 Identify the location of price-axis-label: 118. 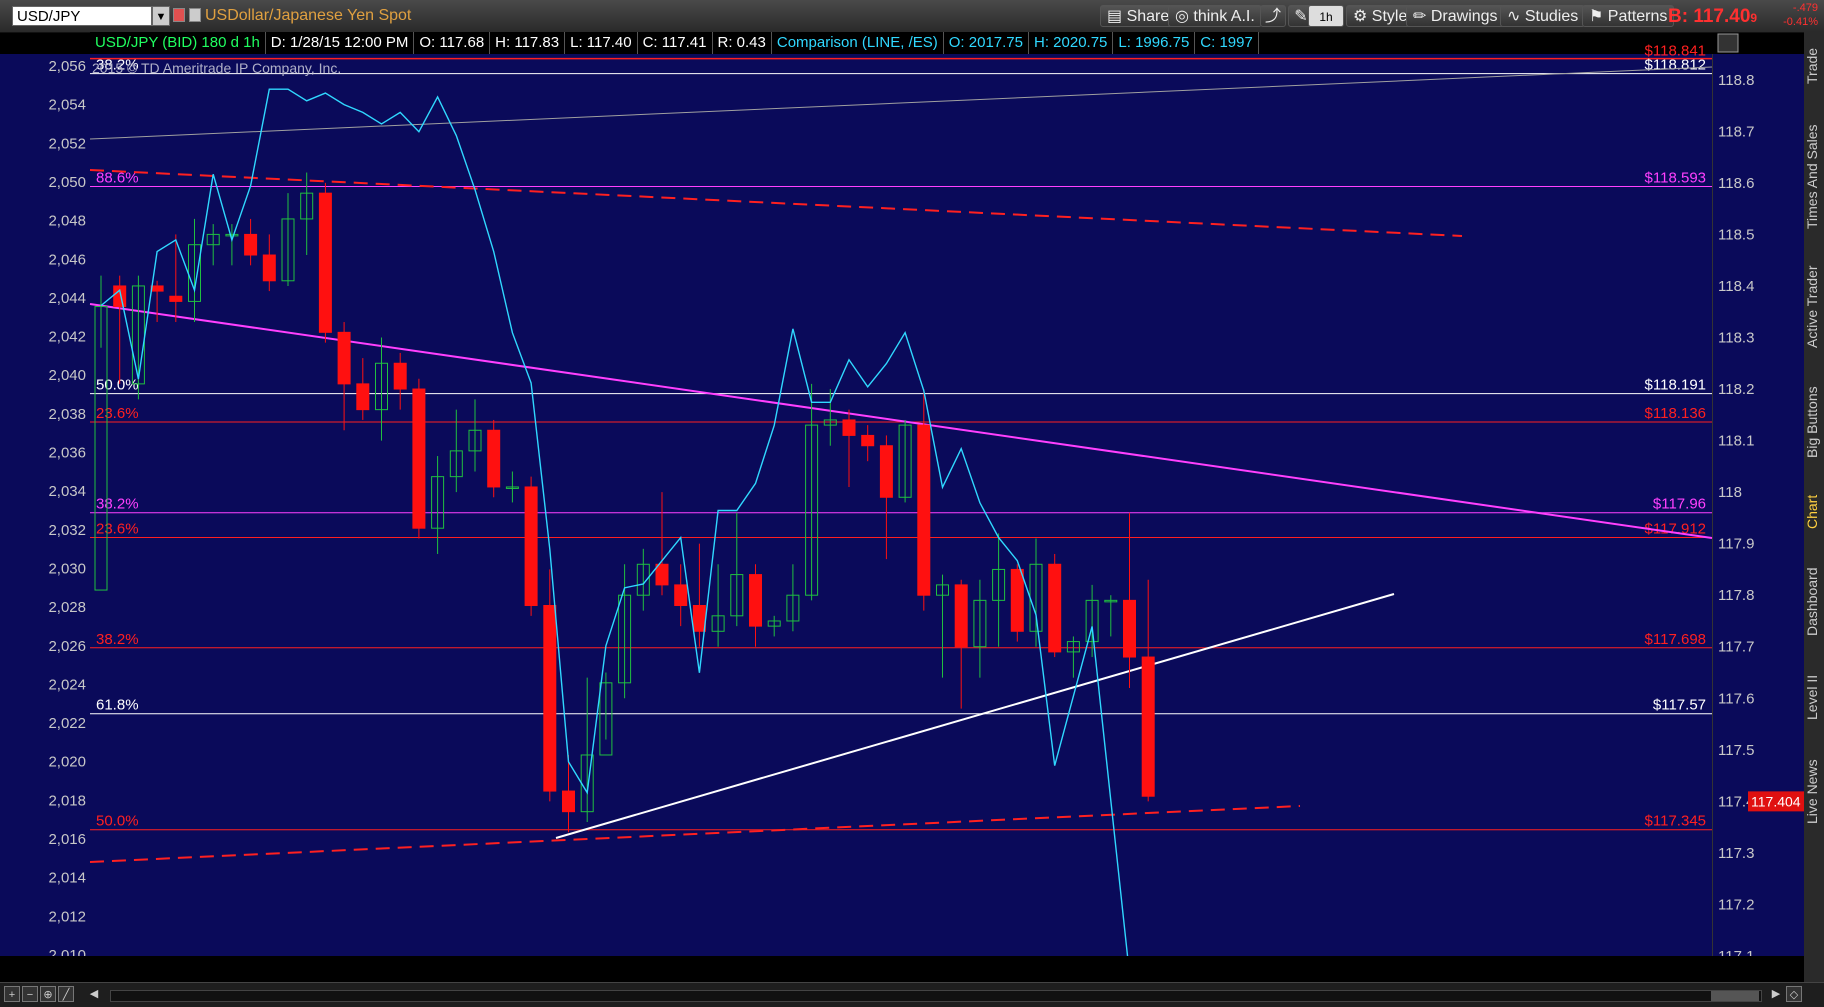
(1730, 492).